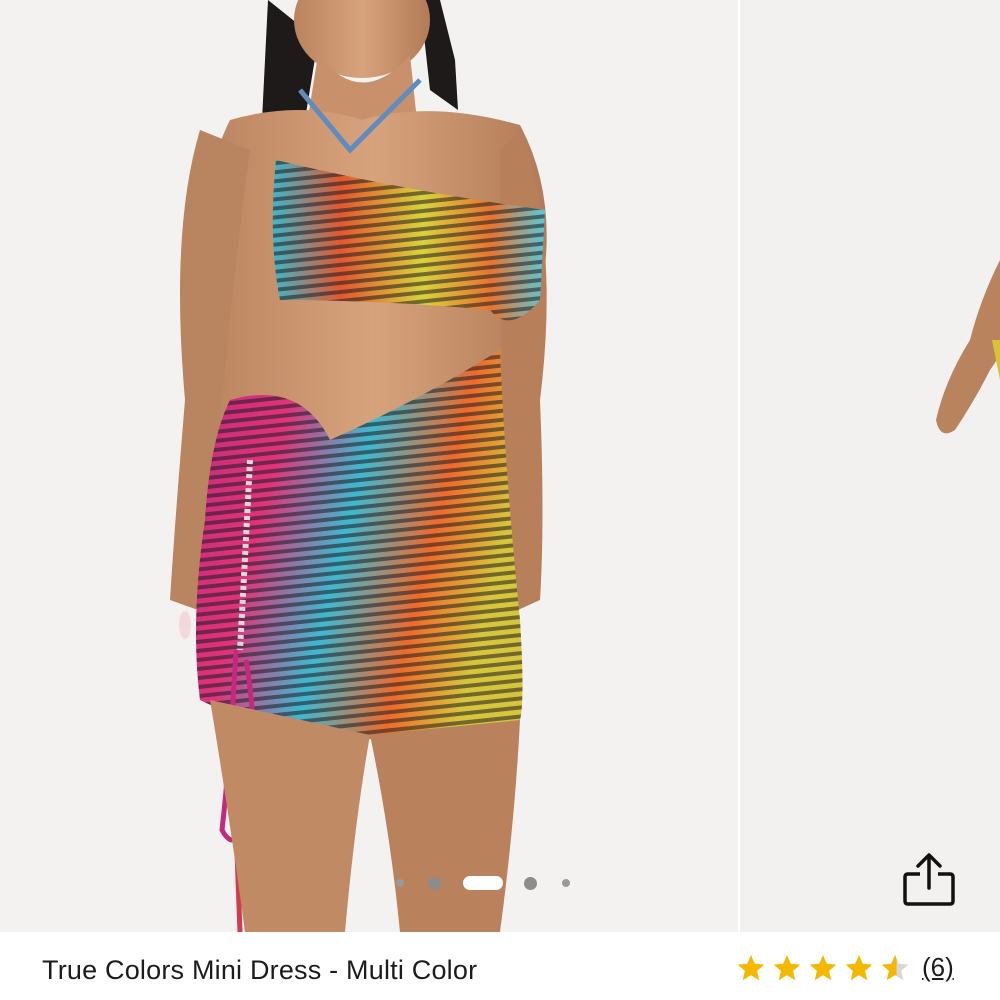 This screenshot has height=1000, width=1000. Describe the element at coordinates (938, 967) in the screenshot. I see `review-count-link: (6)` at that location.